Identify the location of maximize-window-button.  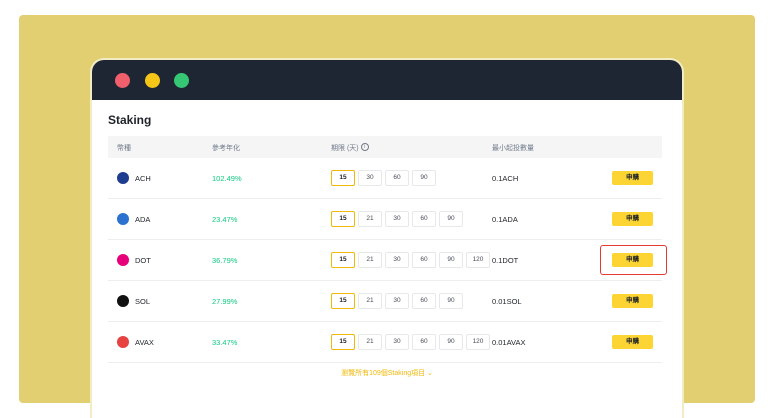
(181, 80).